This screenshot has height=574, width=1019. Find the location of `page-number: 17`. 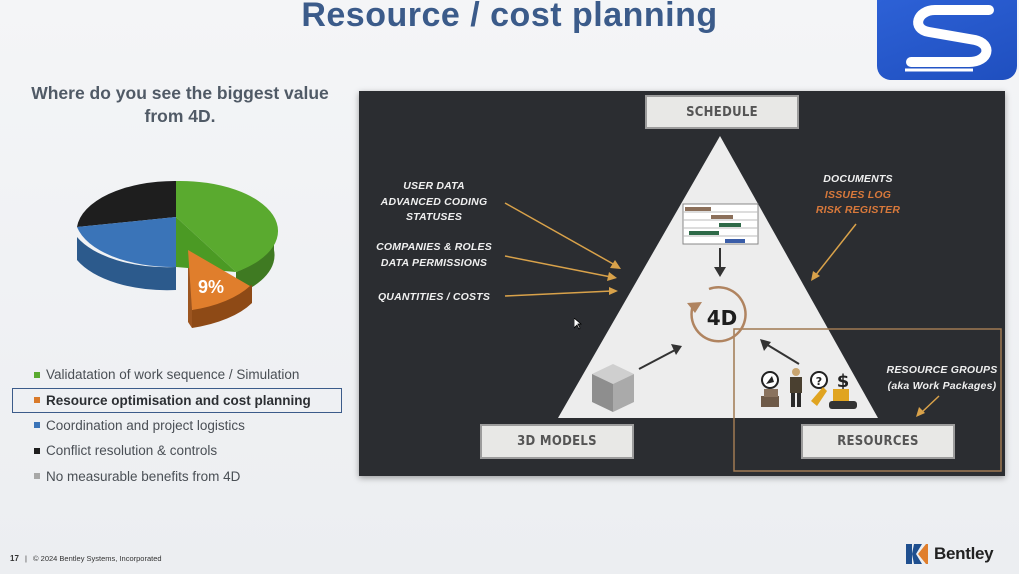

page-number: 17 is located at coordinates (14, 558).